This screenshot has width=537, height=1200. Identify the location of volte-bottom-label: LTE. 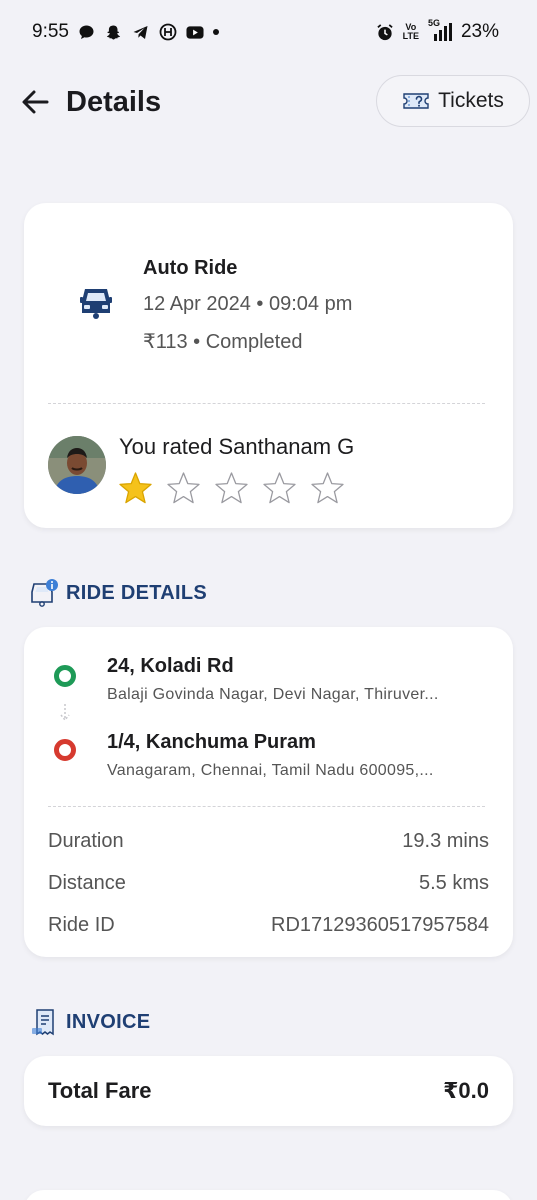
(410, 36).